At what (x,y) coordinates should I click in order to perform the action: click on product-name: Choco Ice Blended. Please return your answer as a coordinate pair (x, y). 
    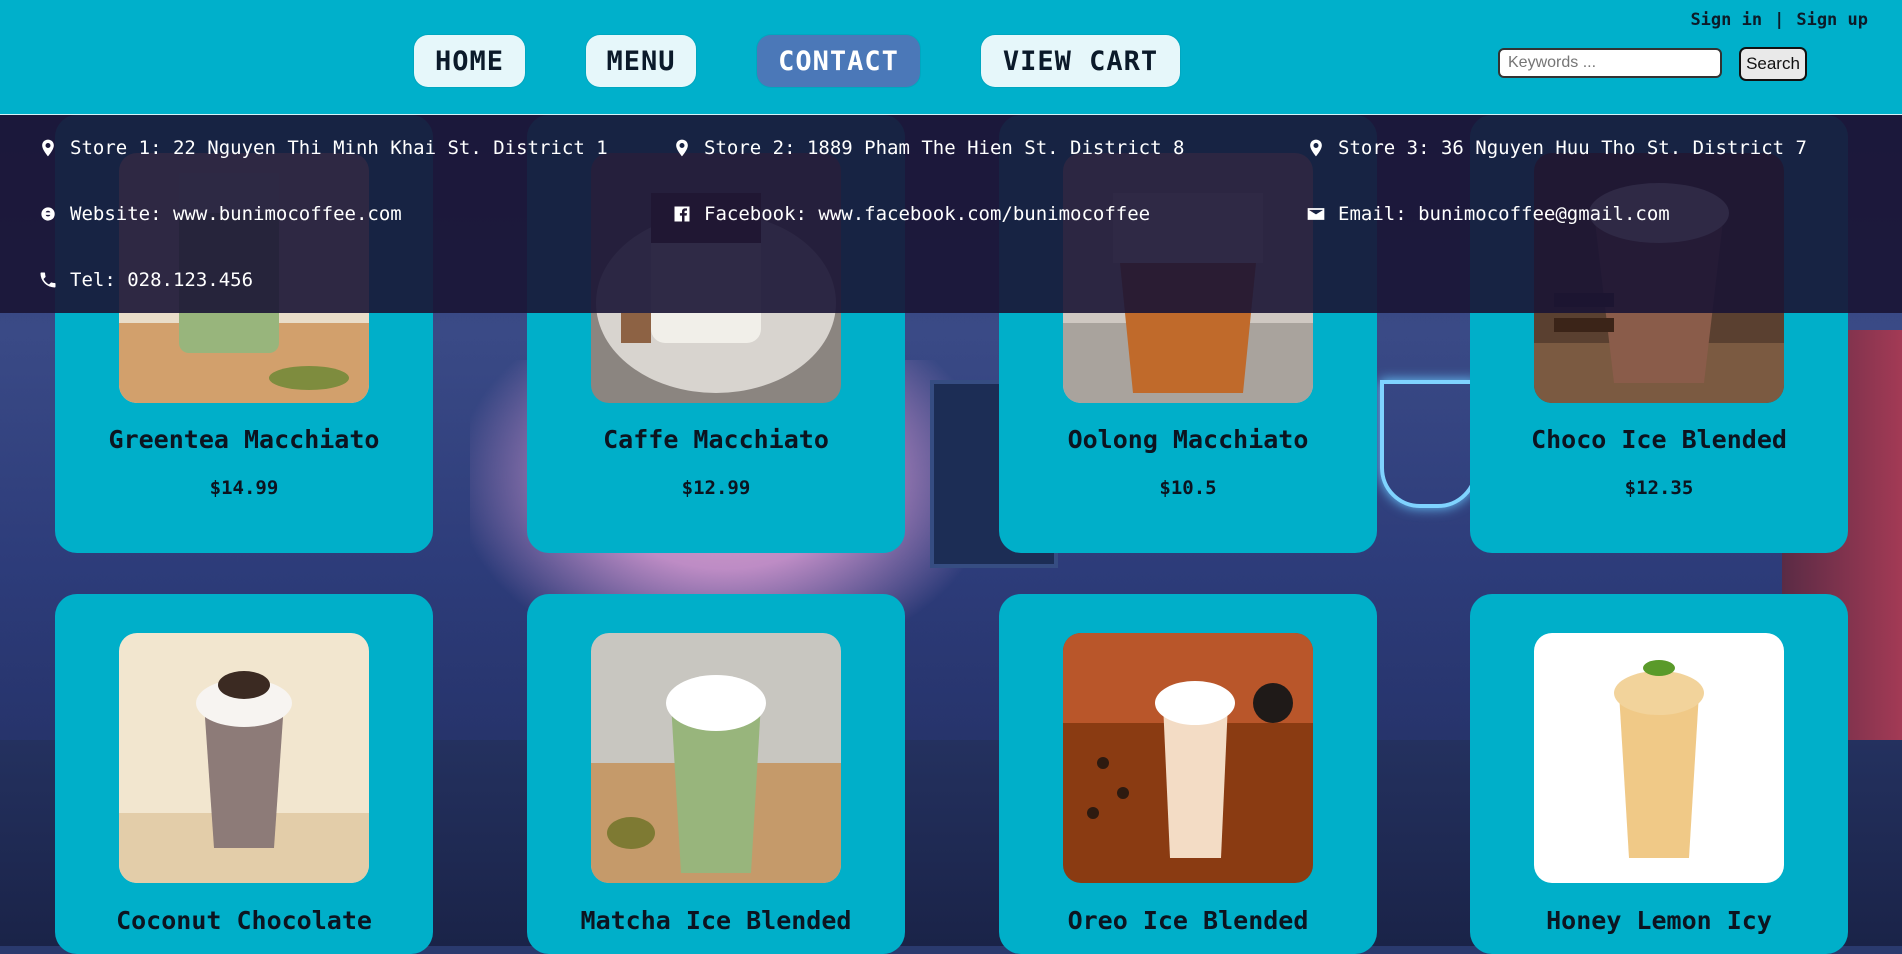
    Looking at the image, I should click on (1659, 439).